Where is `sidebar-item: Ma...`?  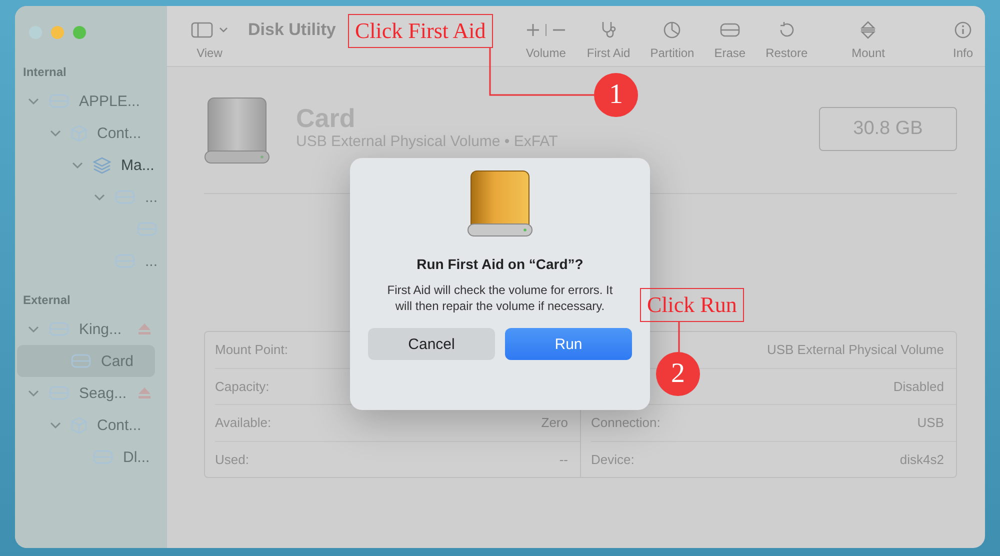
sidebar-item: Ma... is located at coordinates (86, 165).